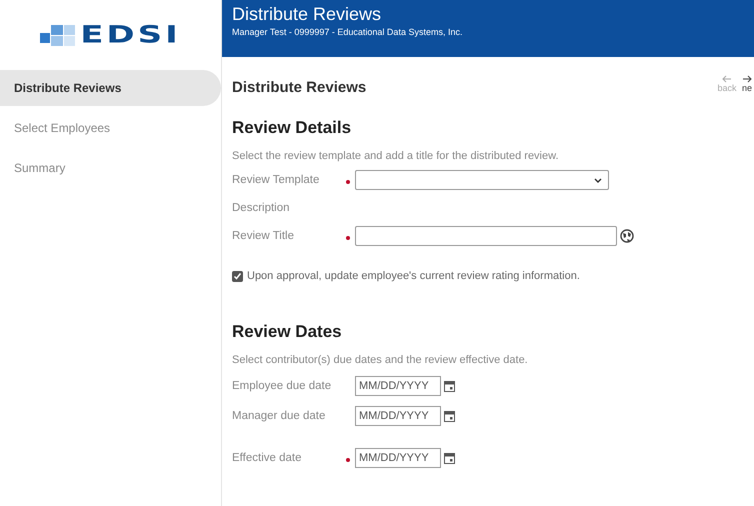  Describe the element at coordinates (58, 35) in the screenshot. I see `logo-icon` at that location.